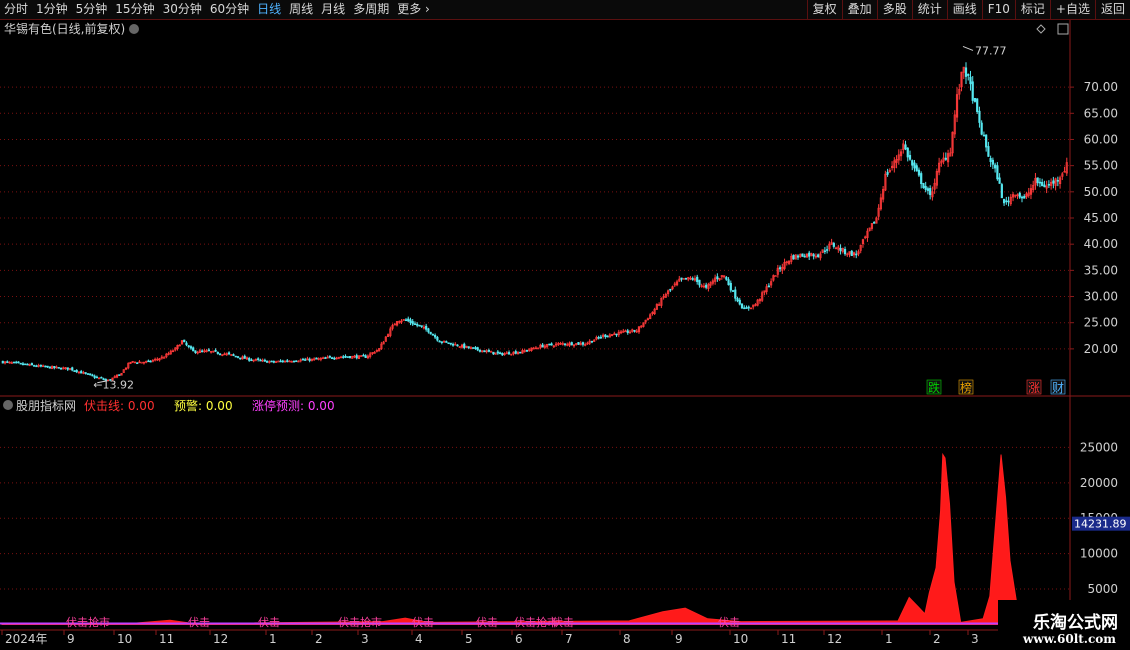 Image resolution: width=1130 pixels, height=650 pixels. I want to click on low-price-label: ←13.92, so click(113, 385).